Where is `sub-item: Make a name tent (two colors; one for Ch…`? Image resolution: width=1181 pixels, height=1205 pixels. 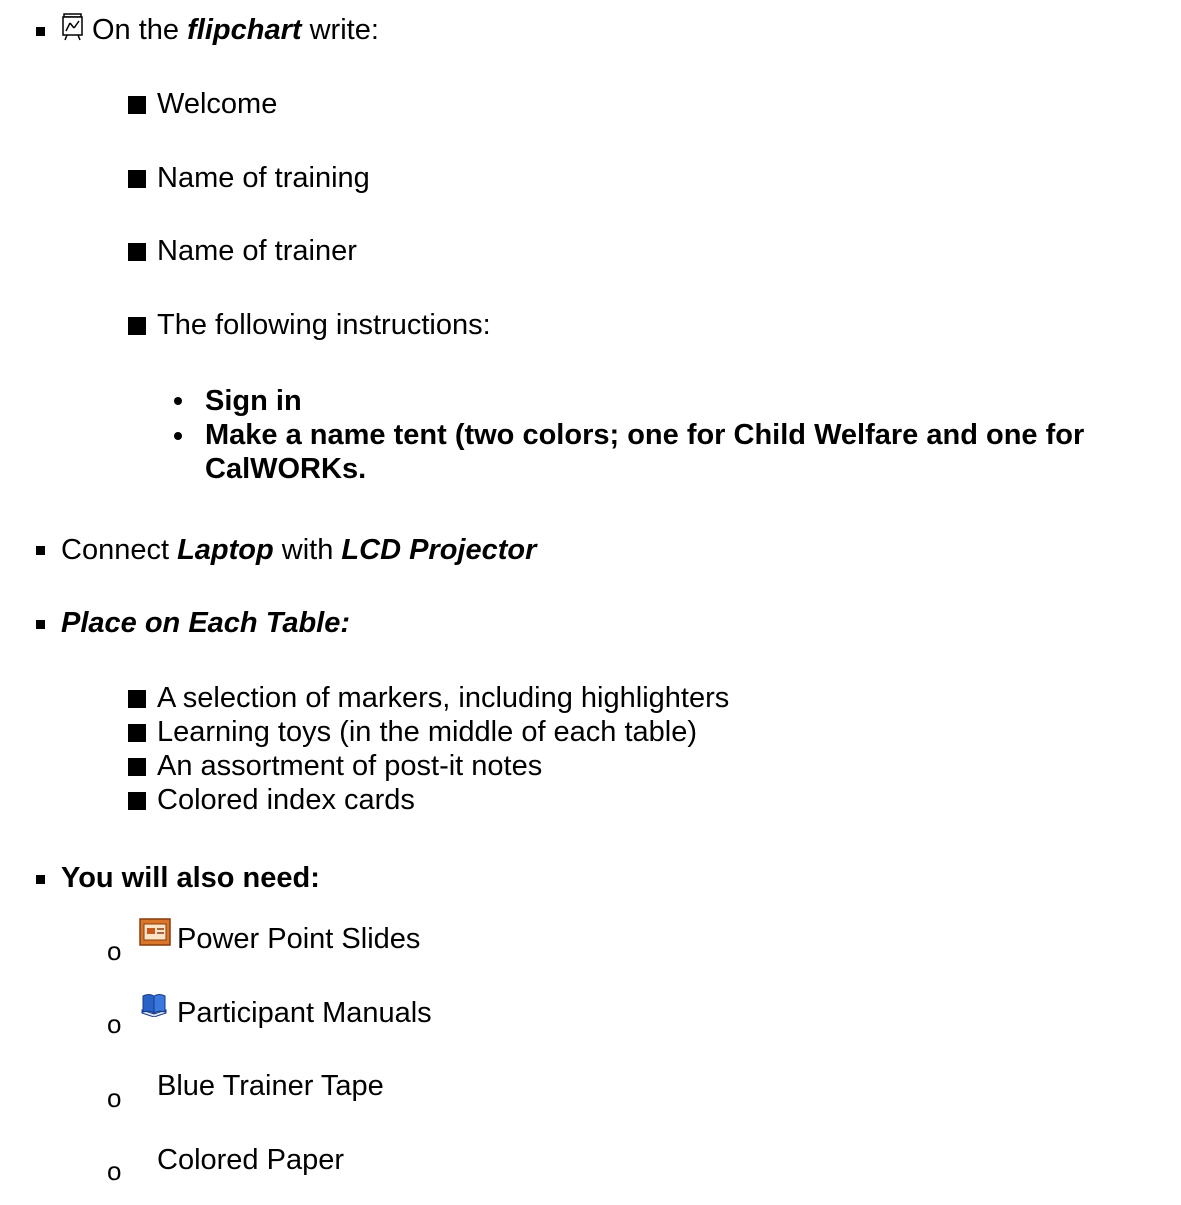 sub-item: Make a name tent (two colors; one for Ch… is located at coordinates (645, 435).